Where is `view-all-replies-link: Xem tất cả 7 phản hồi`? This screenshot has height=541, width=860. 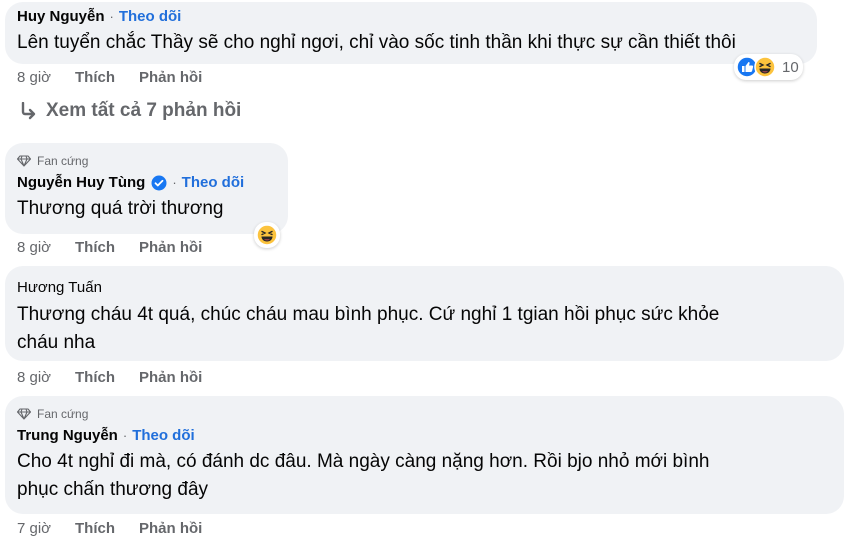 view-all-replies-link: Xem tất cả 7 phản hồi is located at coordinates (130, 111).